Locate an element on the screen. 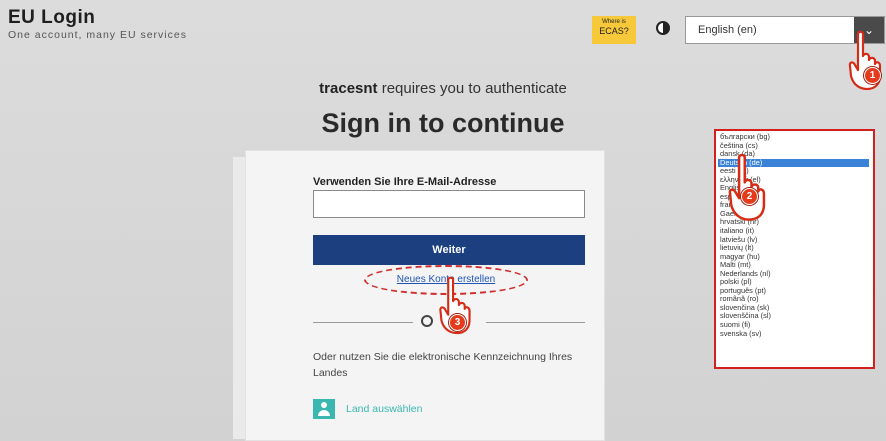  language-option: čeština (cs) is located at coordinates (793, 146).